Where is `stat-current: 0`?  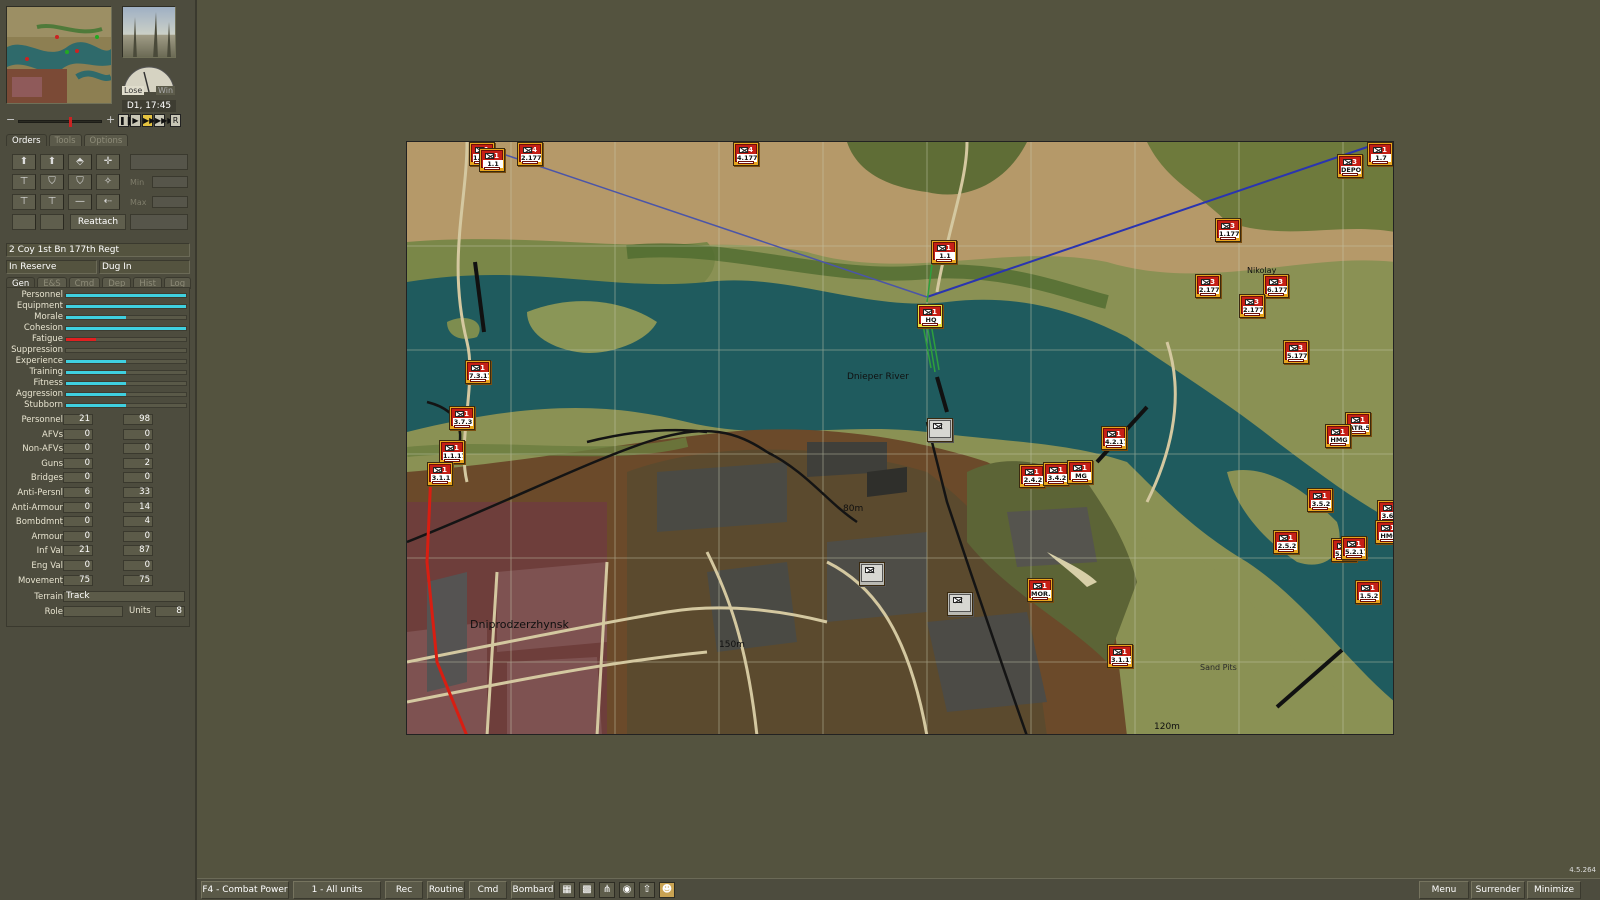
stat-current: 0 is located at coordinates (78, 478).